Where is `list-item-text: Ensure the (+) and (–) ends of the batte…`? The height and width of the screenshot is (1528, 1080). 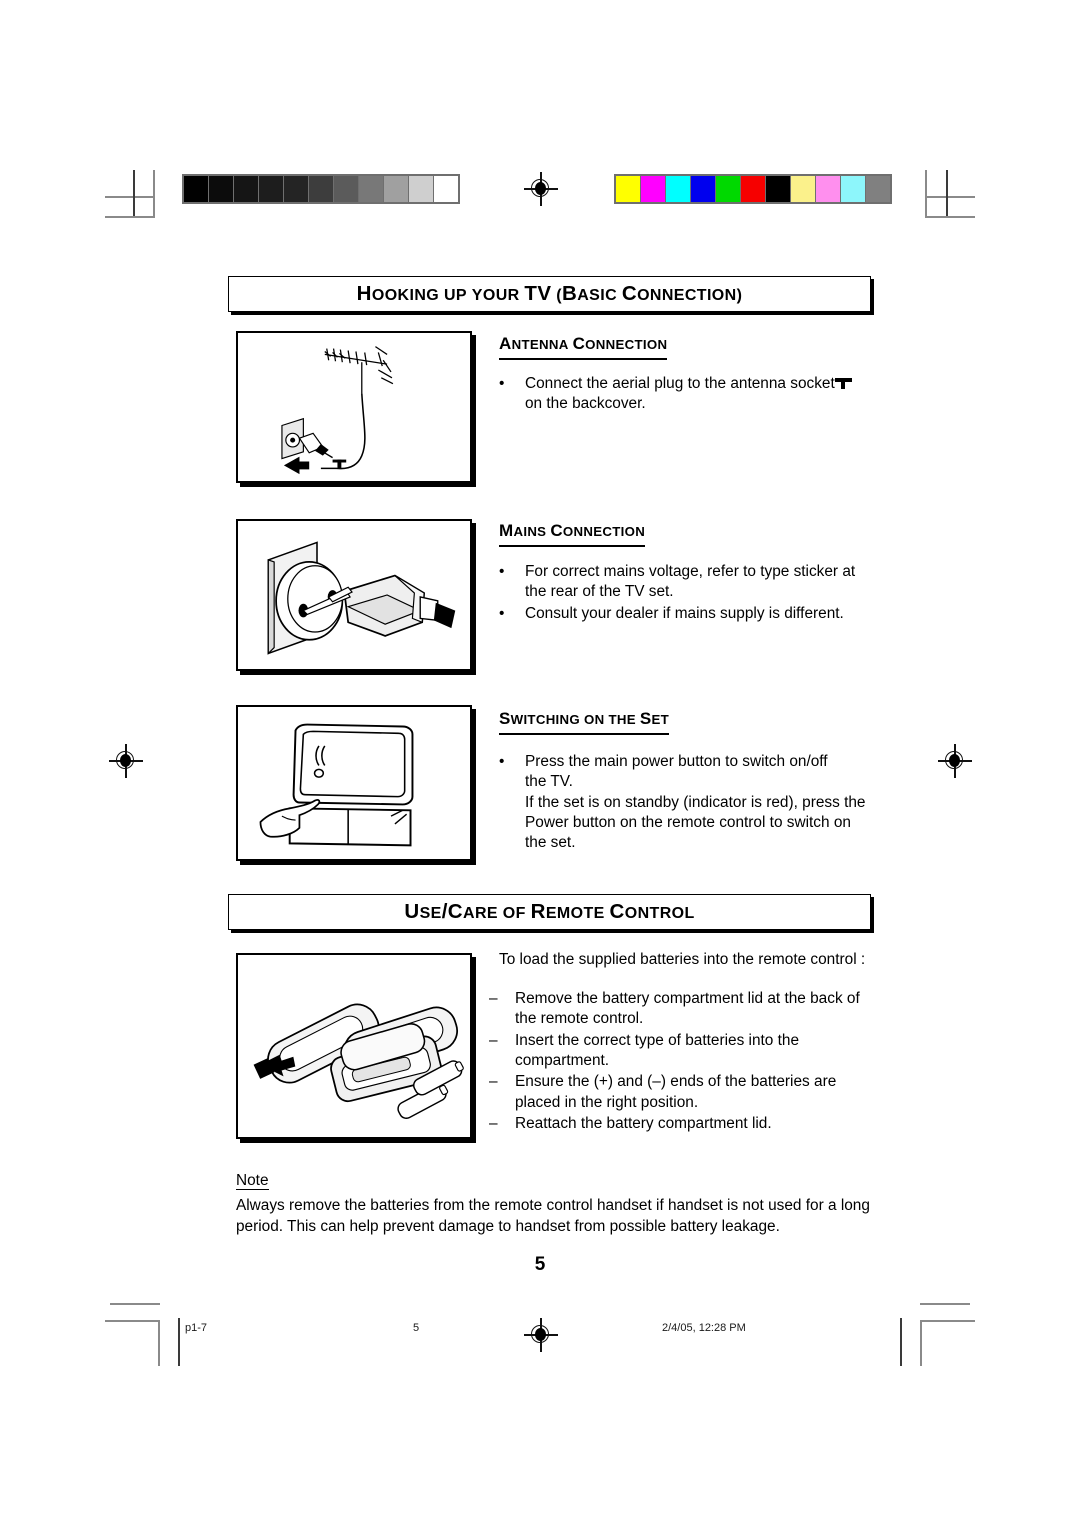 list-item-text: Ensure the (+) and (–) ends of the batte… is located at coordinates (676, 1082).